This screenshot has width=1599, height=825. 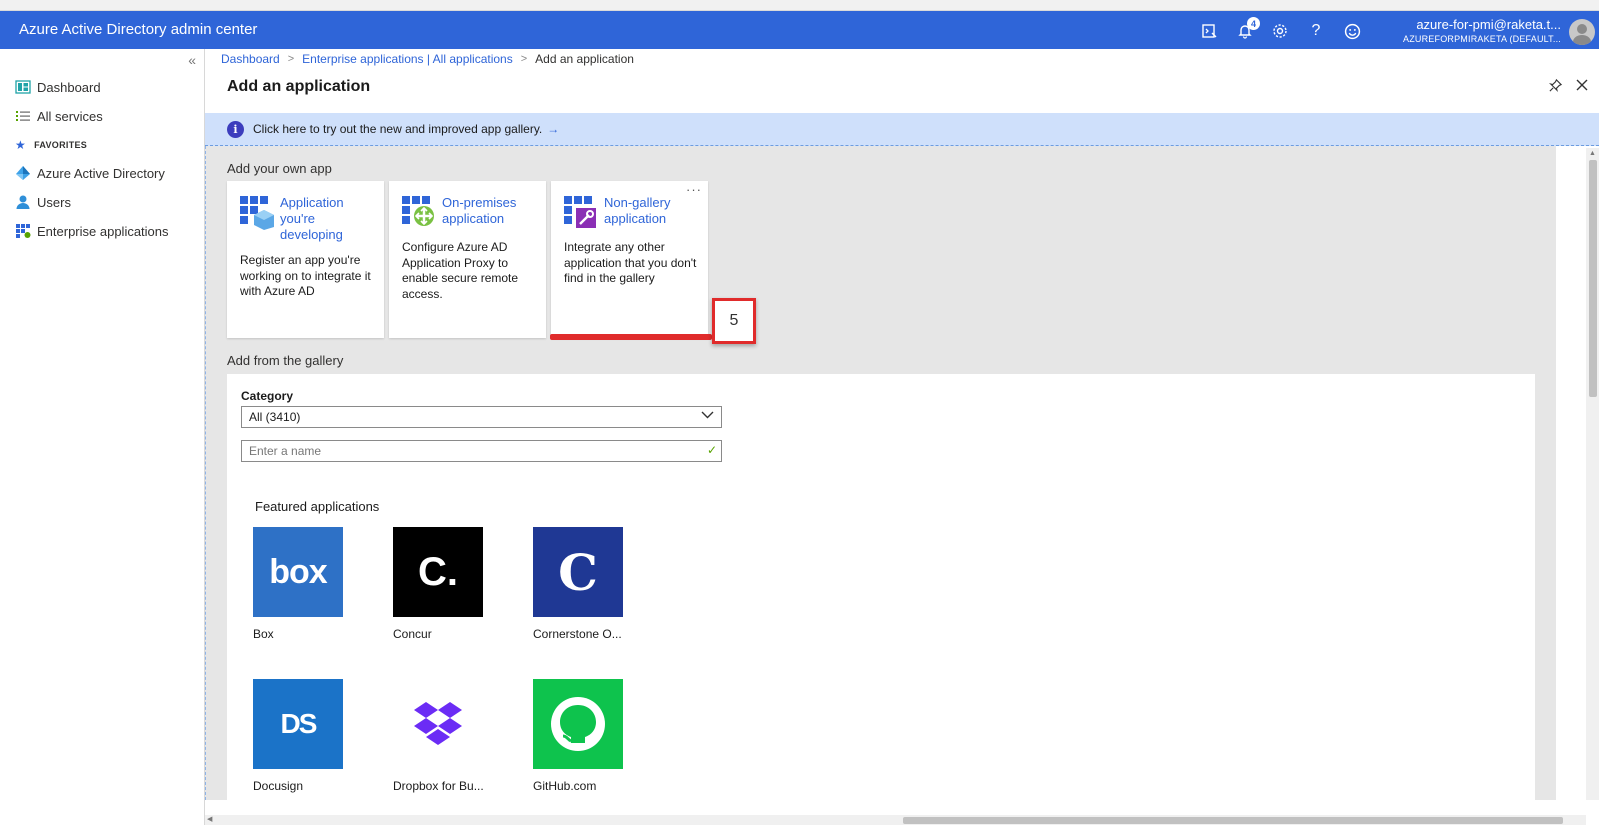 What do you see at coordinates (438, 724) in the screenshot?
I see `dropbox-logo-icon` at bounding box center [438, 724].